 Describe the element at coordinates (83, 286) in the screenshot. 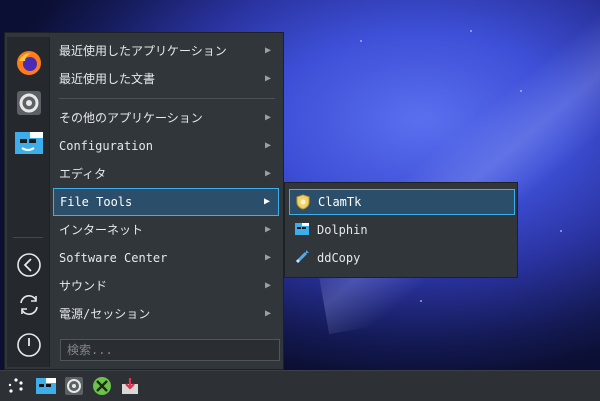

I see `menu-item-label: サウンド` at that location.